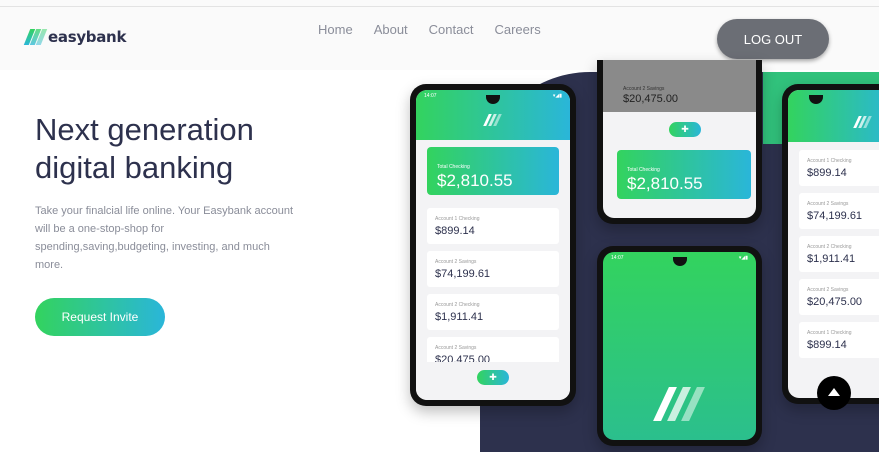  Describe the element at coordinates (833, 116) in the screenshot. I see `app-header` at that location.